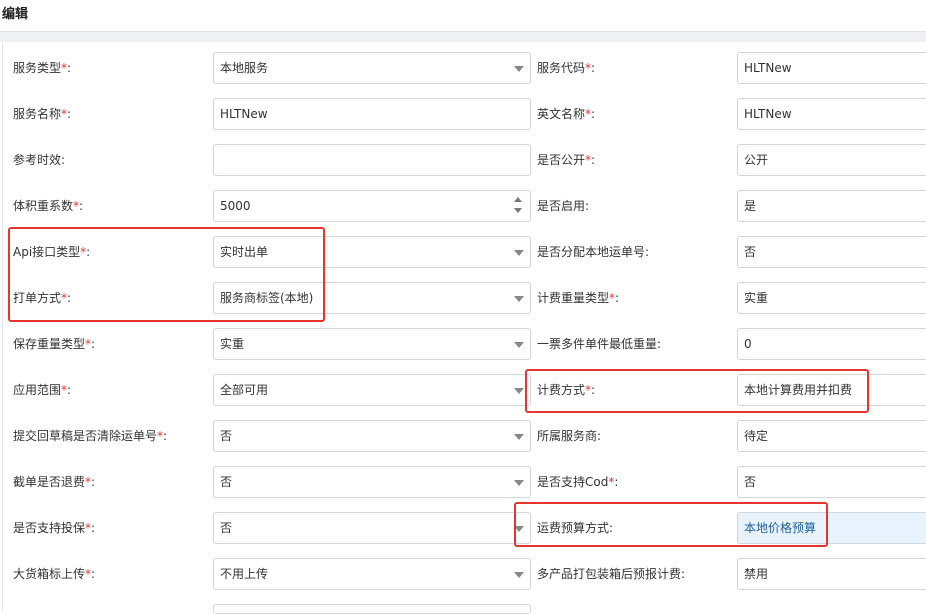 This screenshot has height=614, width=926. Describe the element at coordinates (244, 390) in the screenshot. I see `field-value: 全部可用` at that location.